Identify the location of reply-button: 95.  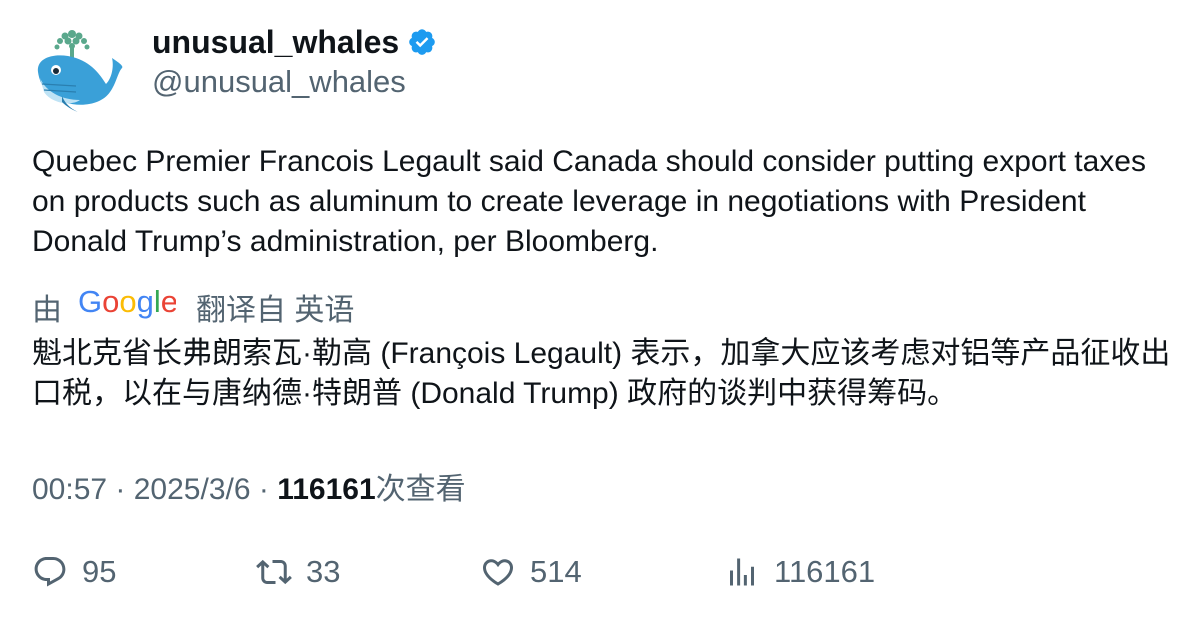
(74, 572).